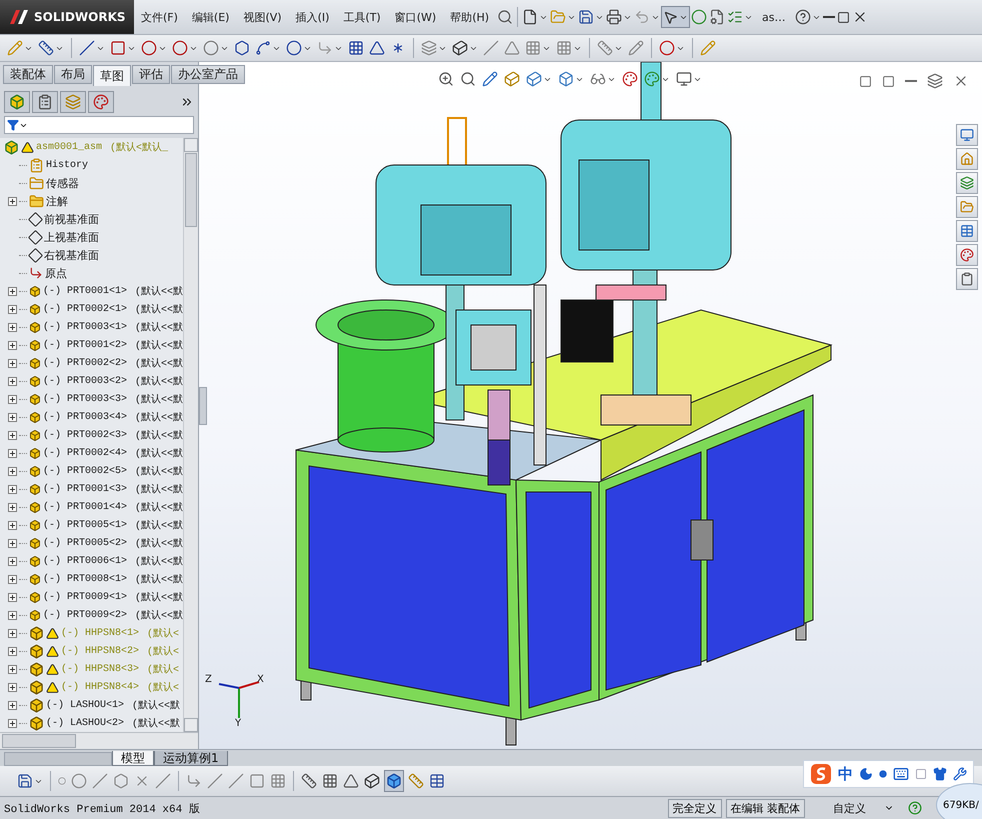 The image size is (982, 819). What do you see at coordinates (238, 723) in the screenshot?
I see `axis-label: Y` at bounding box center [238, 723].